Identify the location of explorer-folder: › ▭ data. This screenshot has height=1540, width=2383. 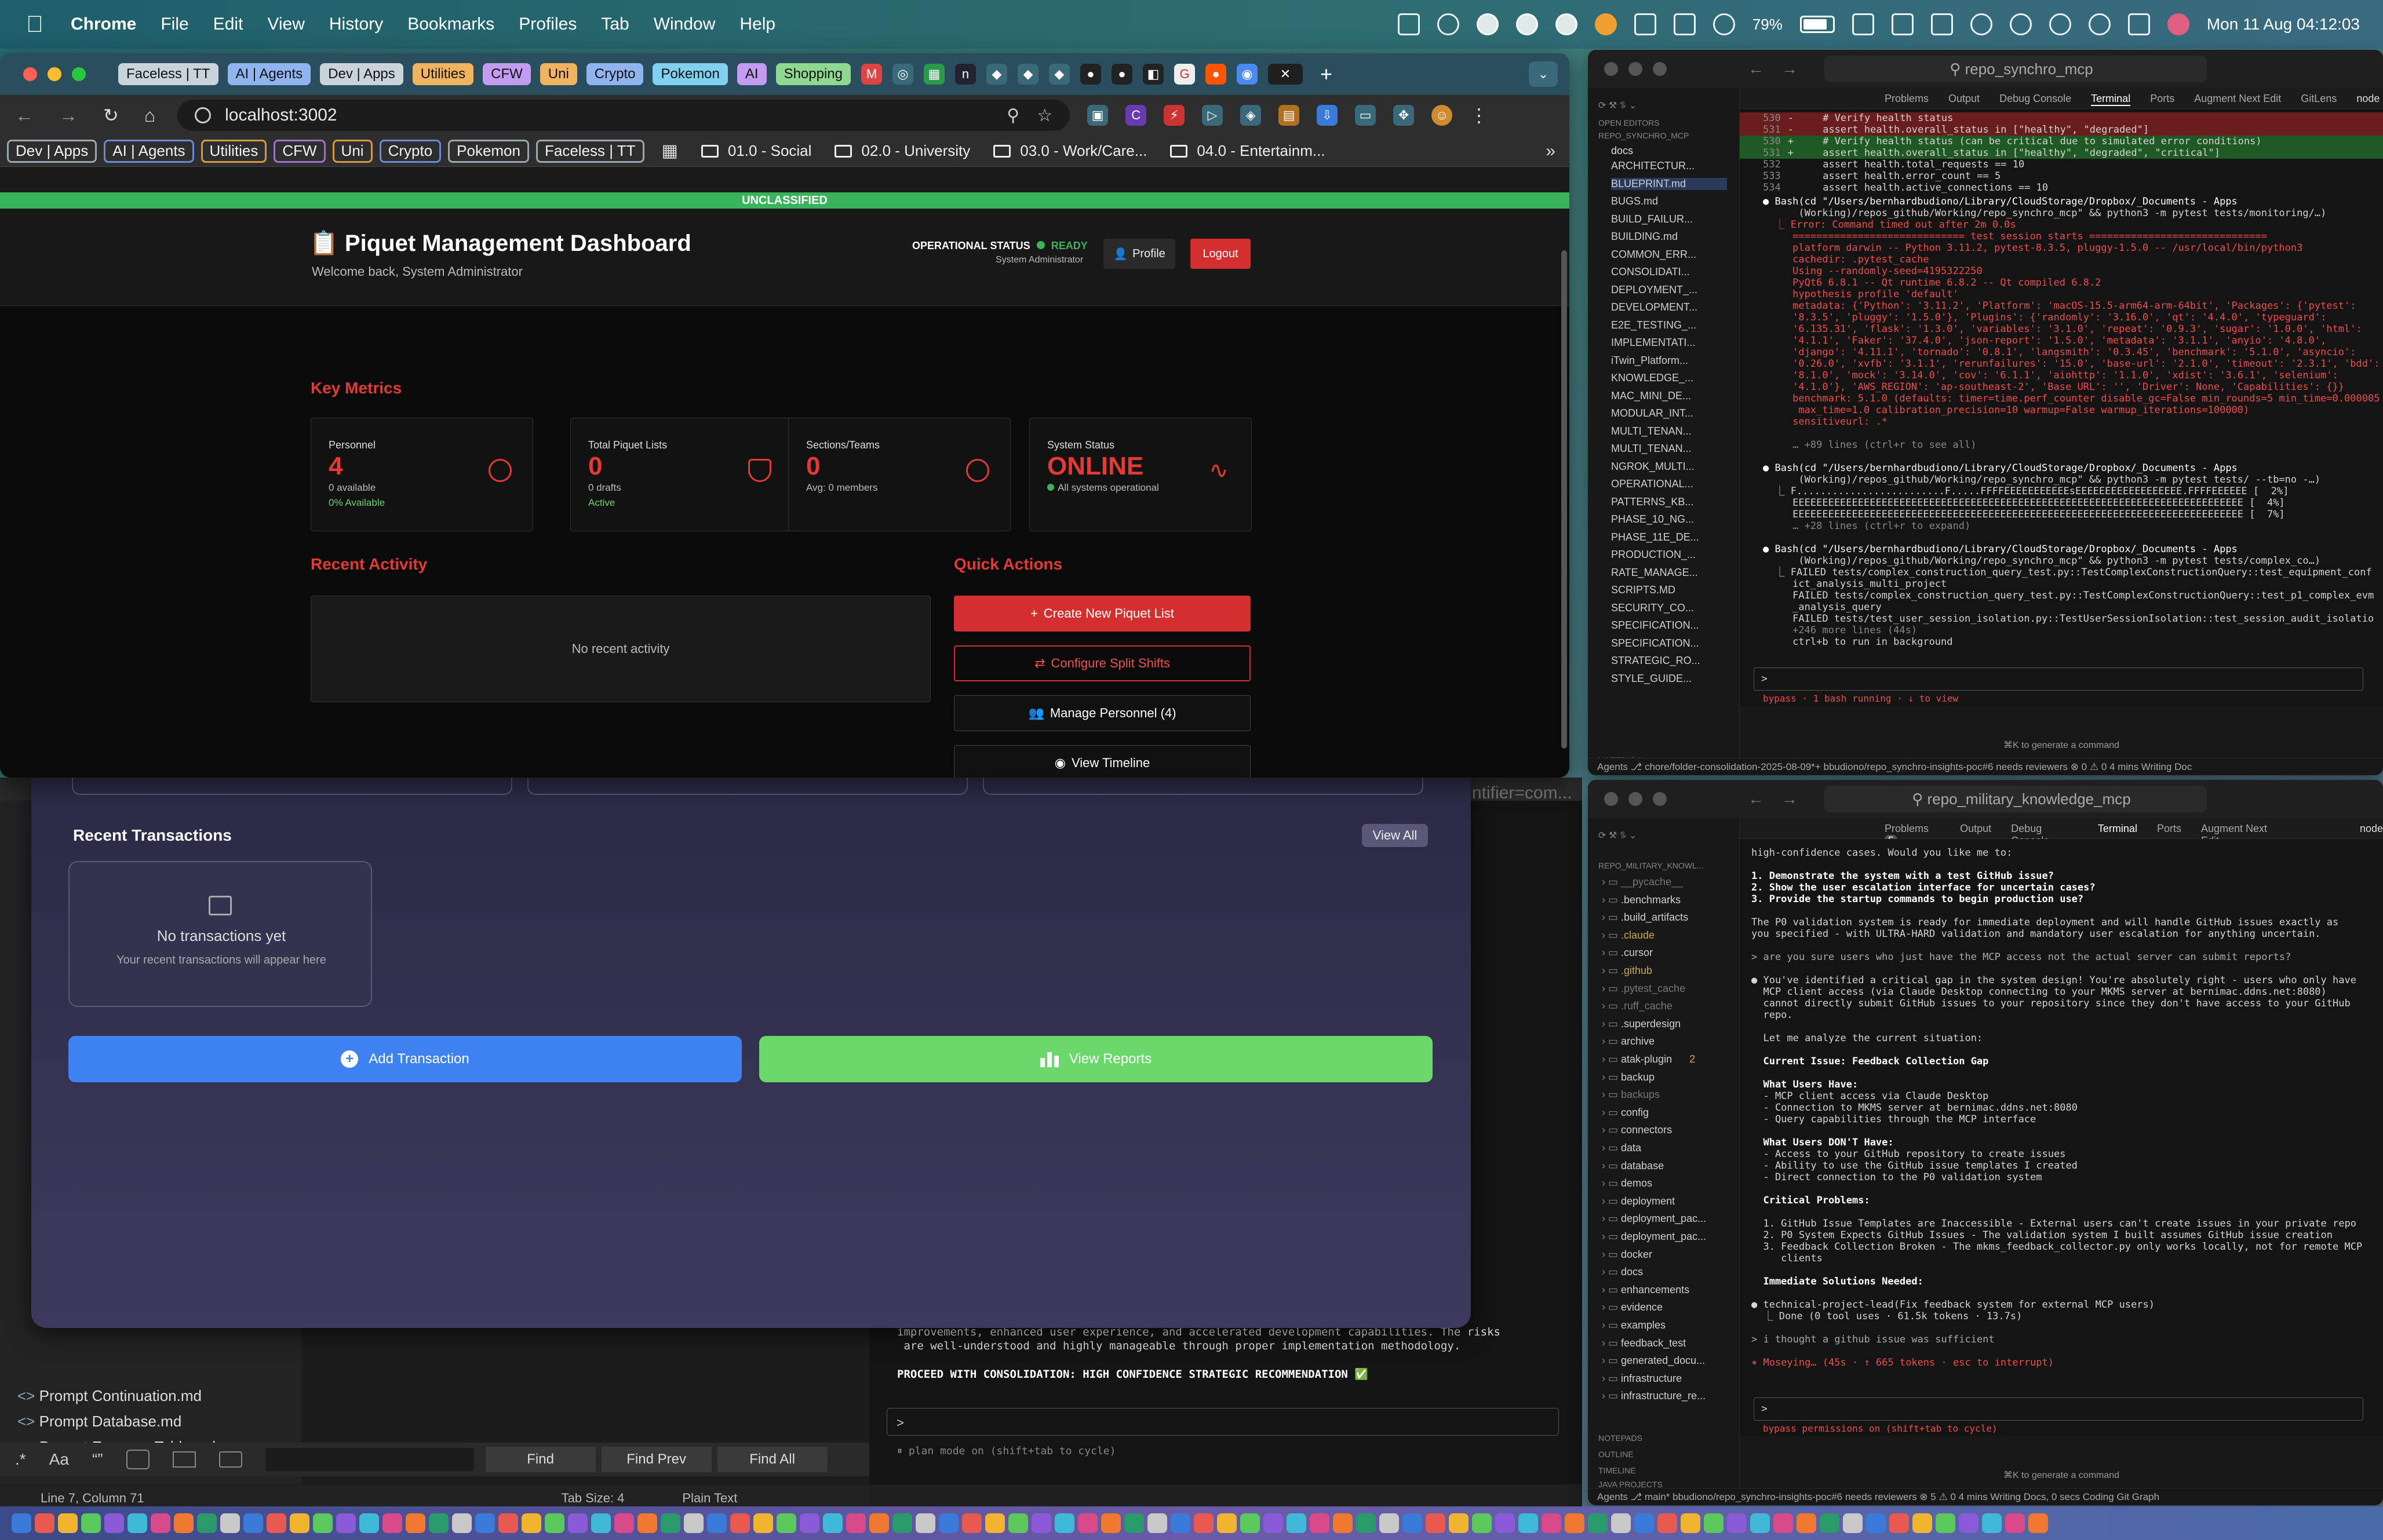
(1622, 1148).